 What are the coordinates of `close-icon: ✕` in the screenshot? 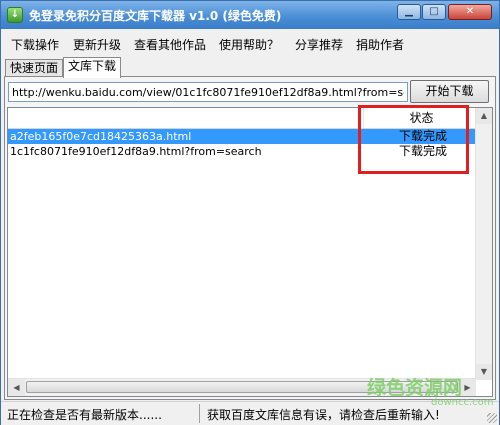 It's located at (470, 11).